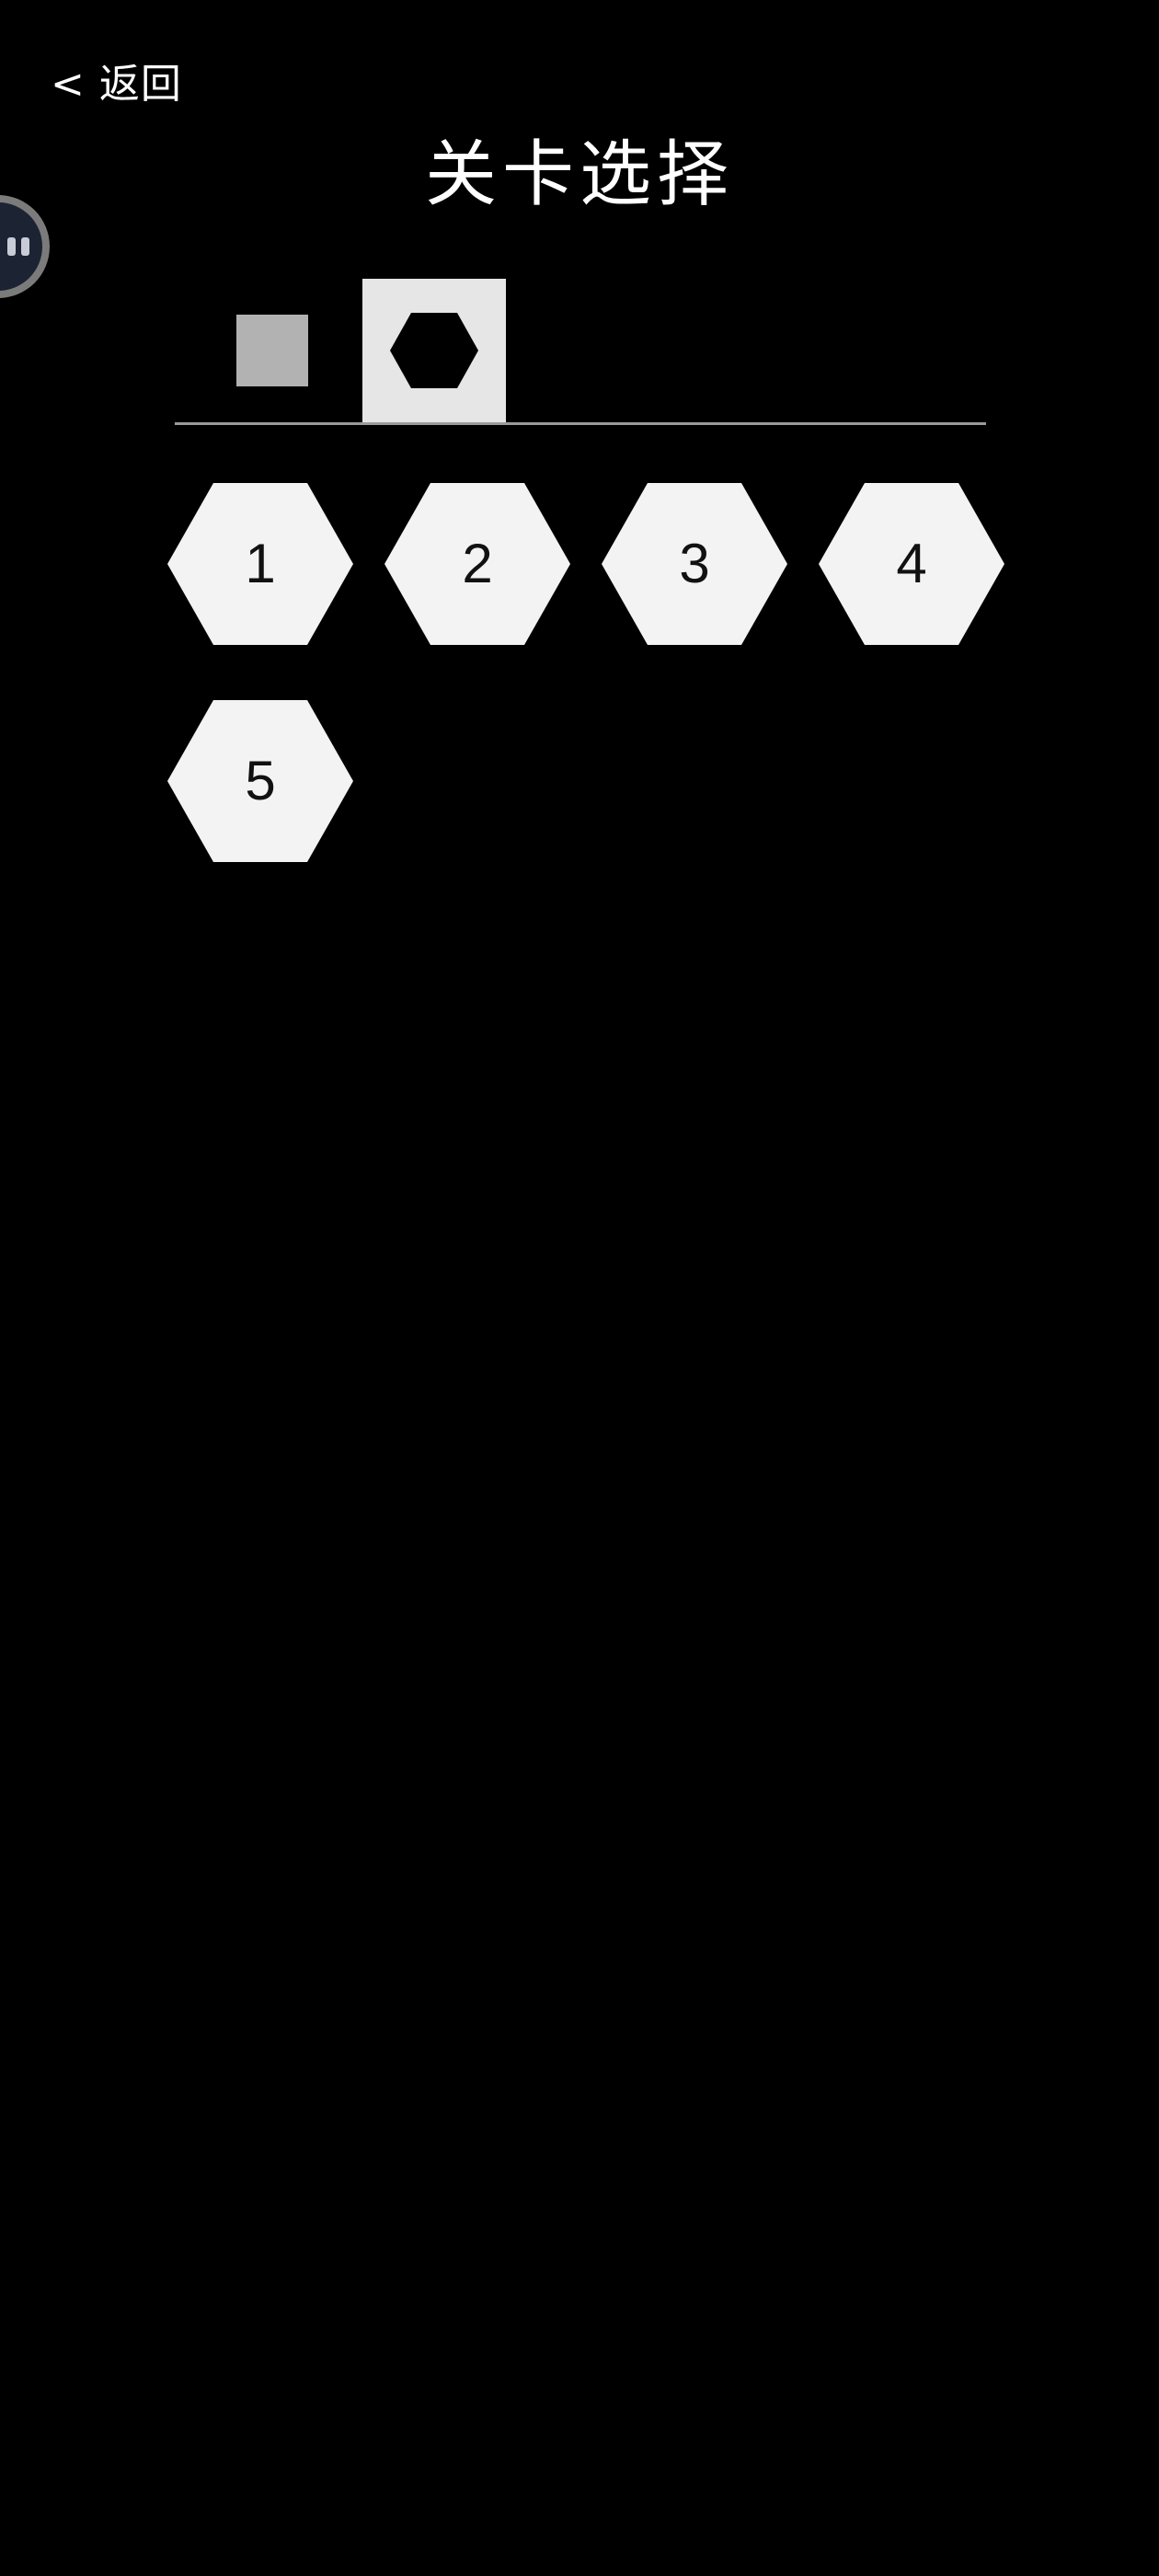 The height and width of the screenshot is (2576, 1159). What do you see at coordinates (580, 352) in the screenshot?
I see `shape-tabs` at bounding box center [580, 352].